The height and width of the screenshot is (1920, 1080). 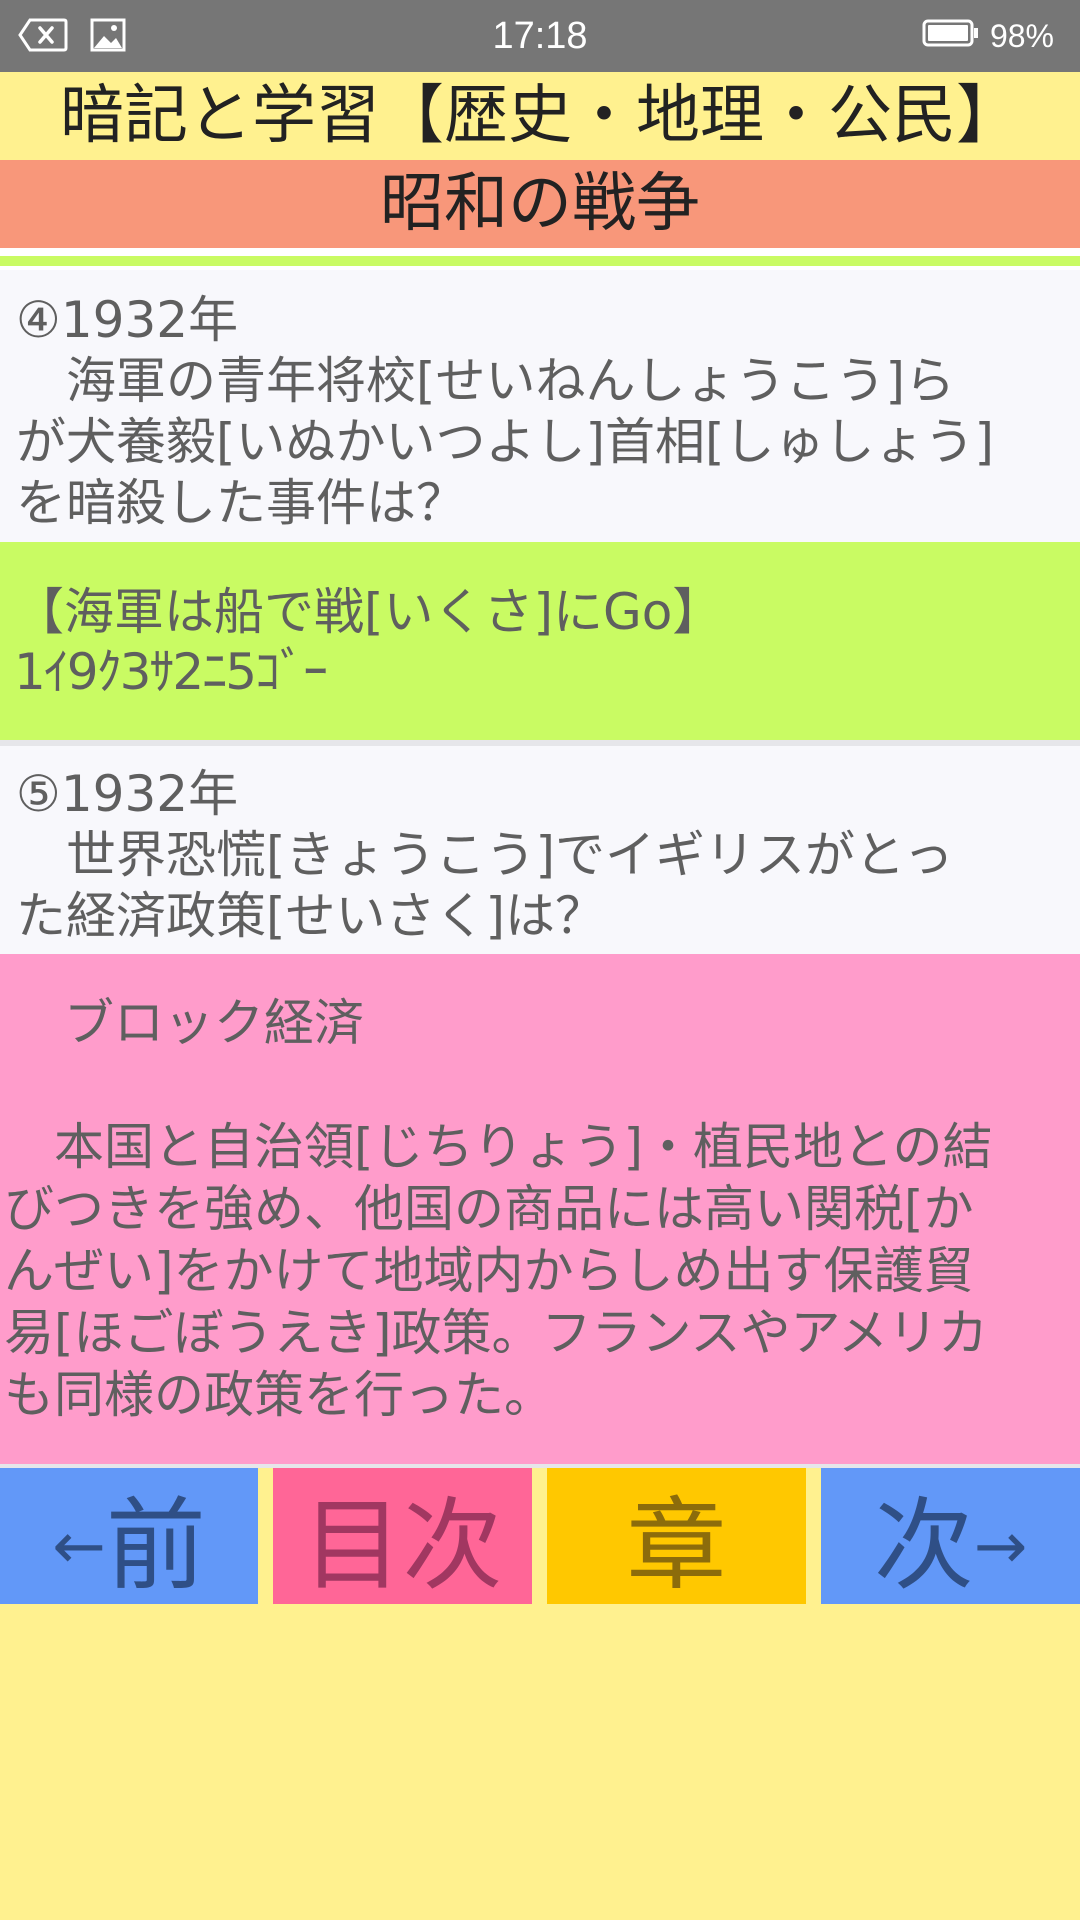 I want to click on chapter-button: 章, so click(x=676, y=1536).